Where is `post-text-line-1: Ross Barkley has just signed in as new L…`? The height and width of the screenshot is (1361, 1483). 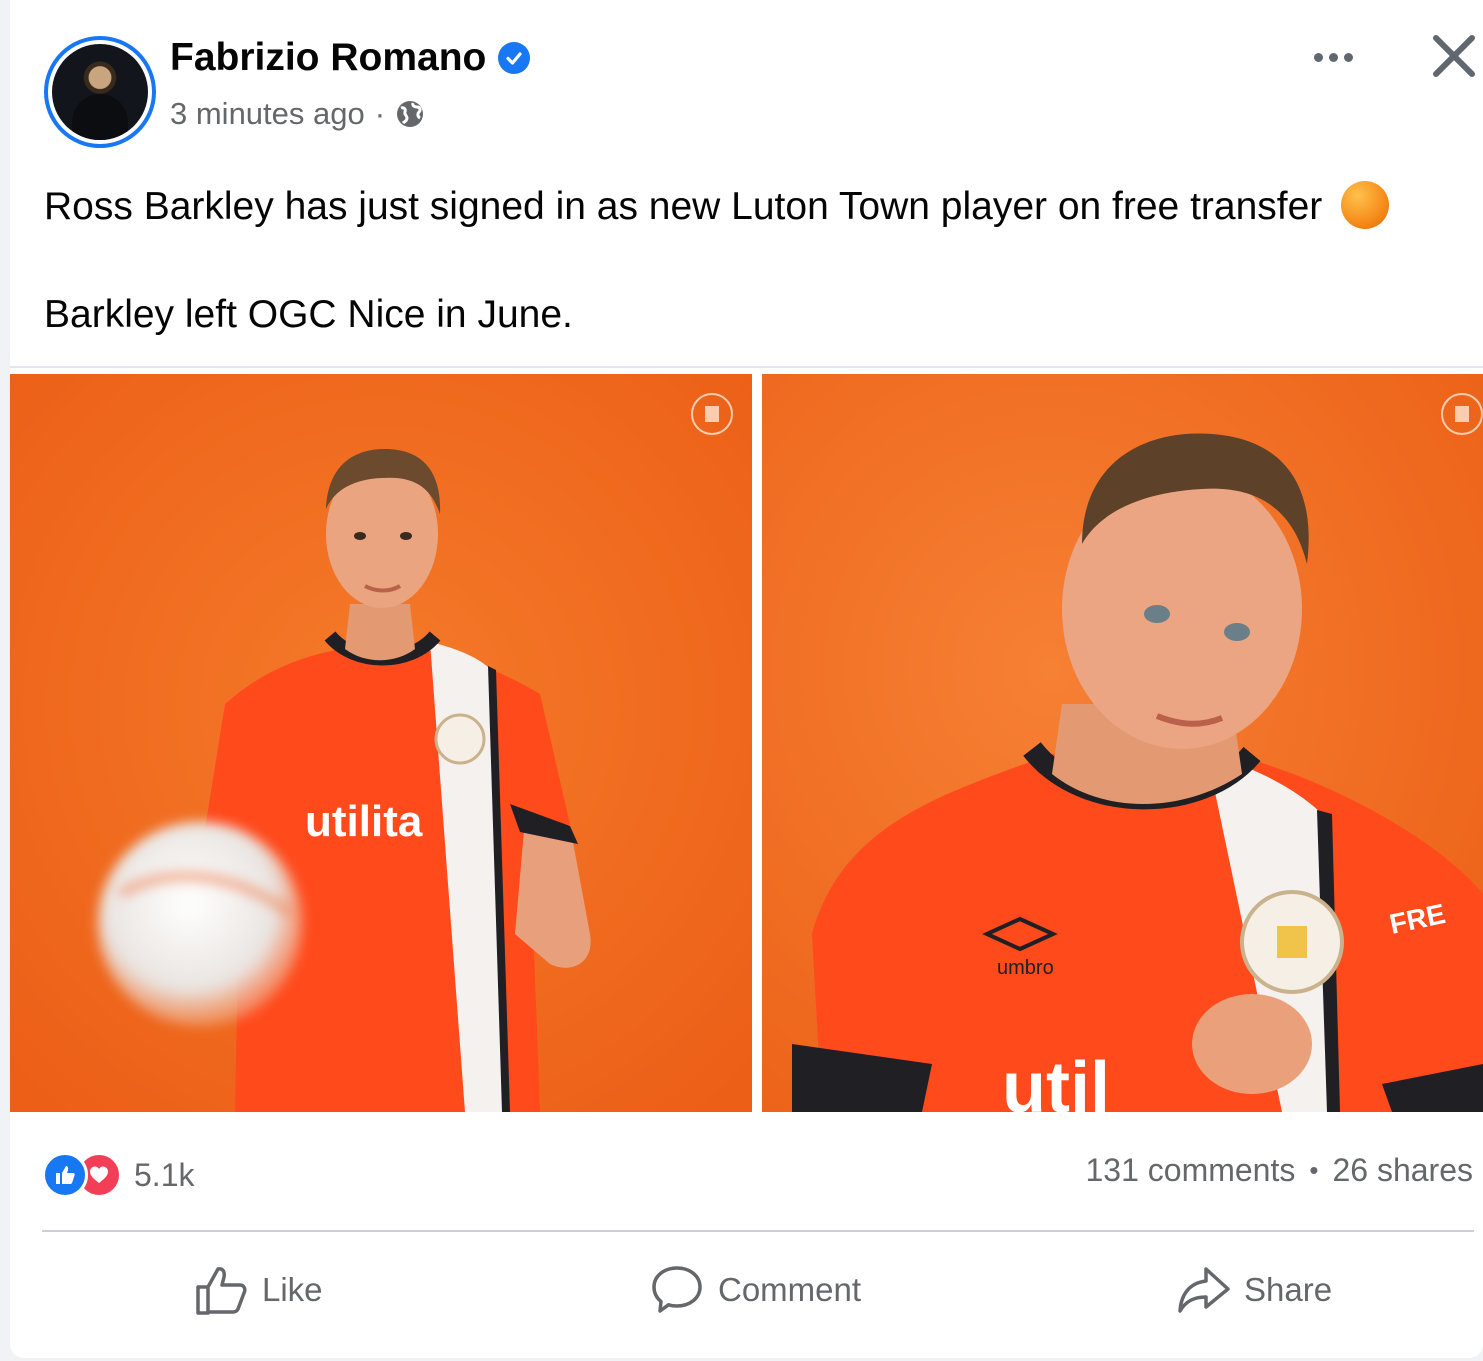 post-text-line-1: Ross Barkley has just signed in as new L… is located at coordinates (717, 207).